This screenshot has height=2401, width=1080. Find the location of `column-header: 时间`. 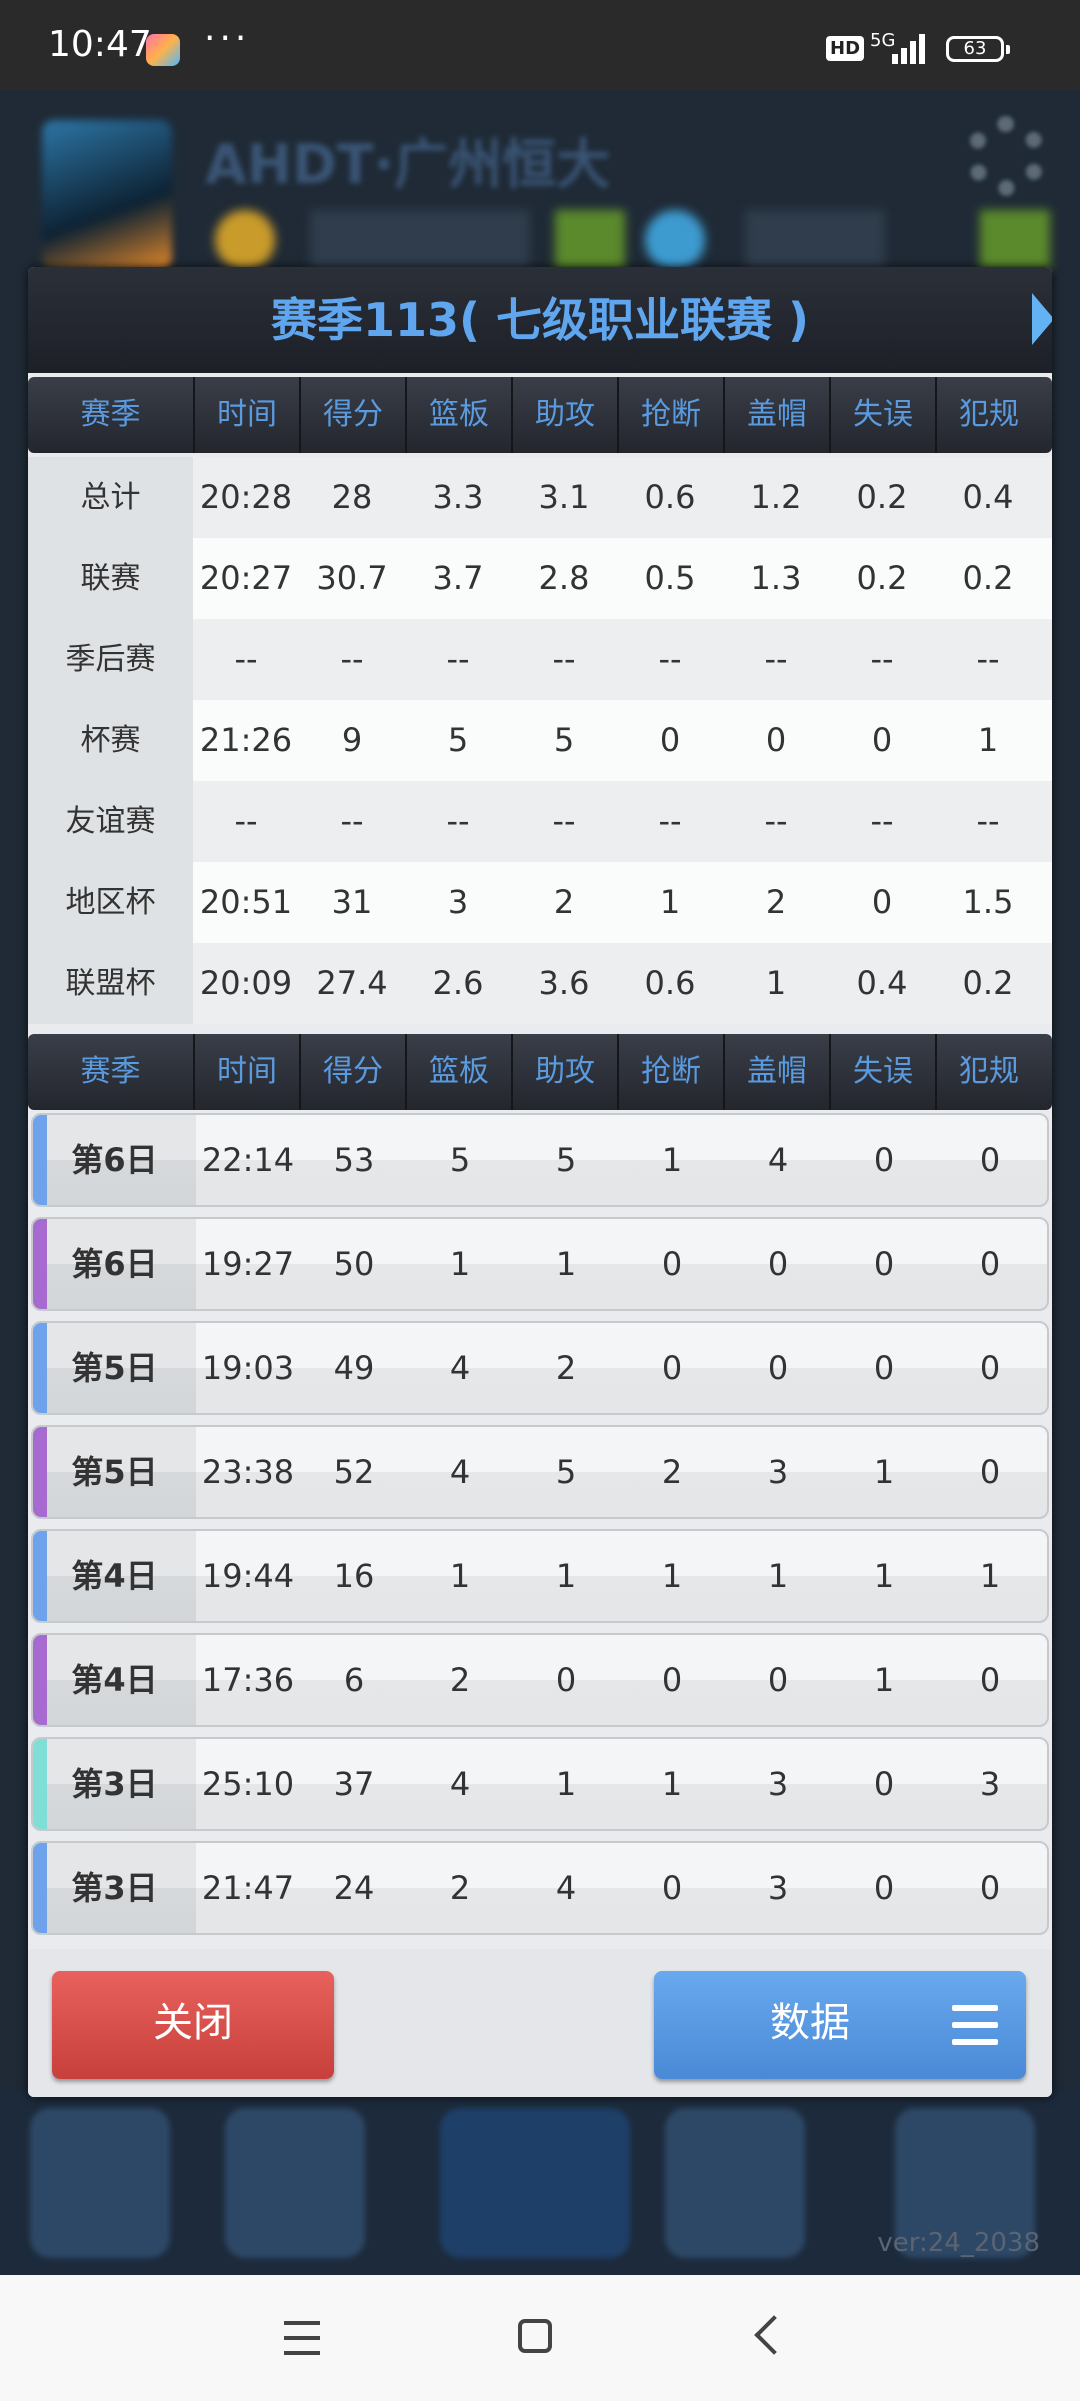

column-header: 时间 is located at coordinates (246, 415).